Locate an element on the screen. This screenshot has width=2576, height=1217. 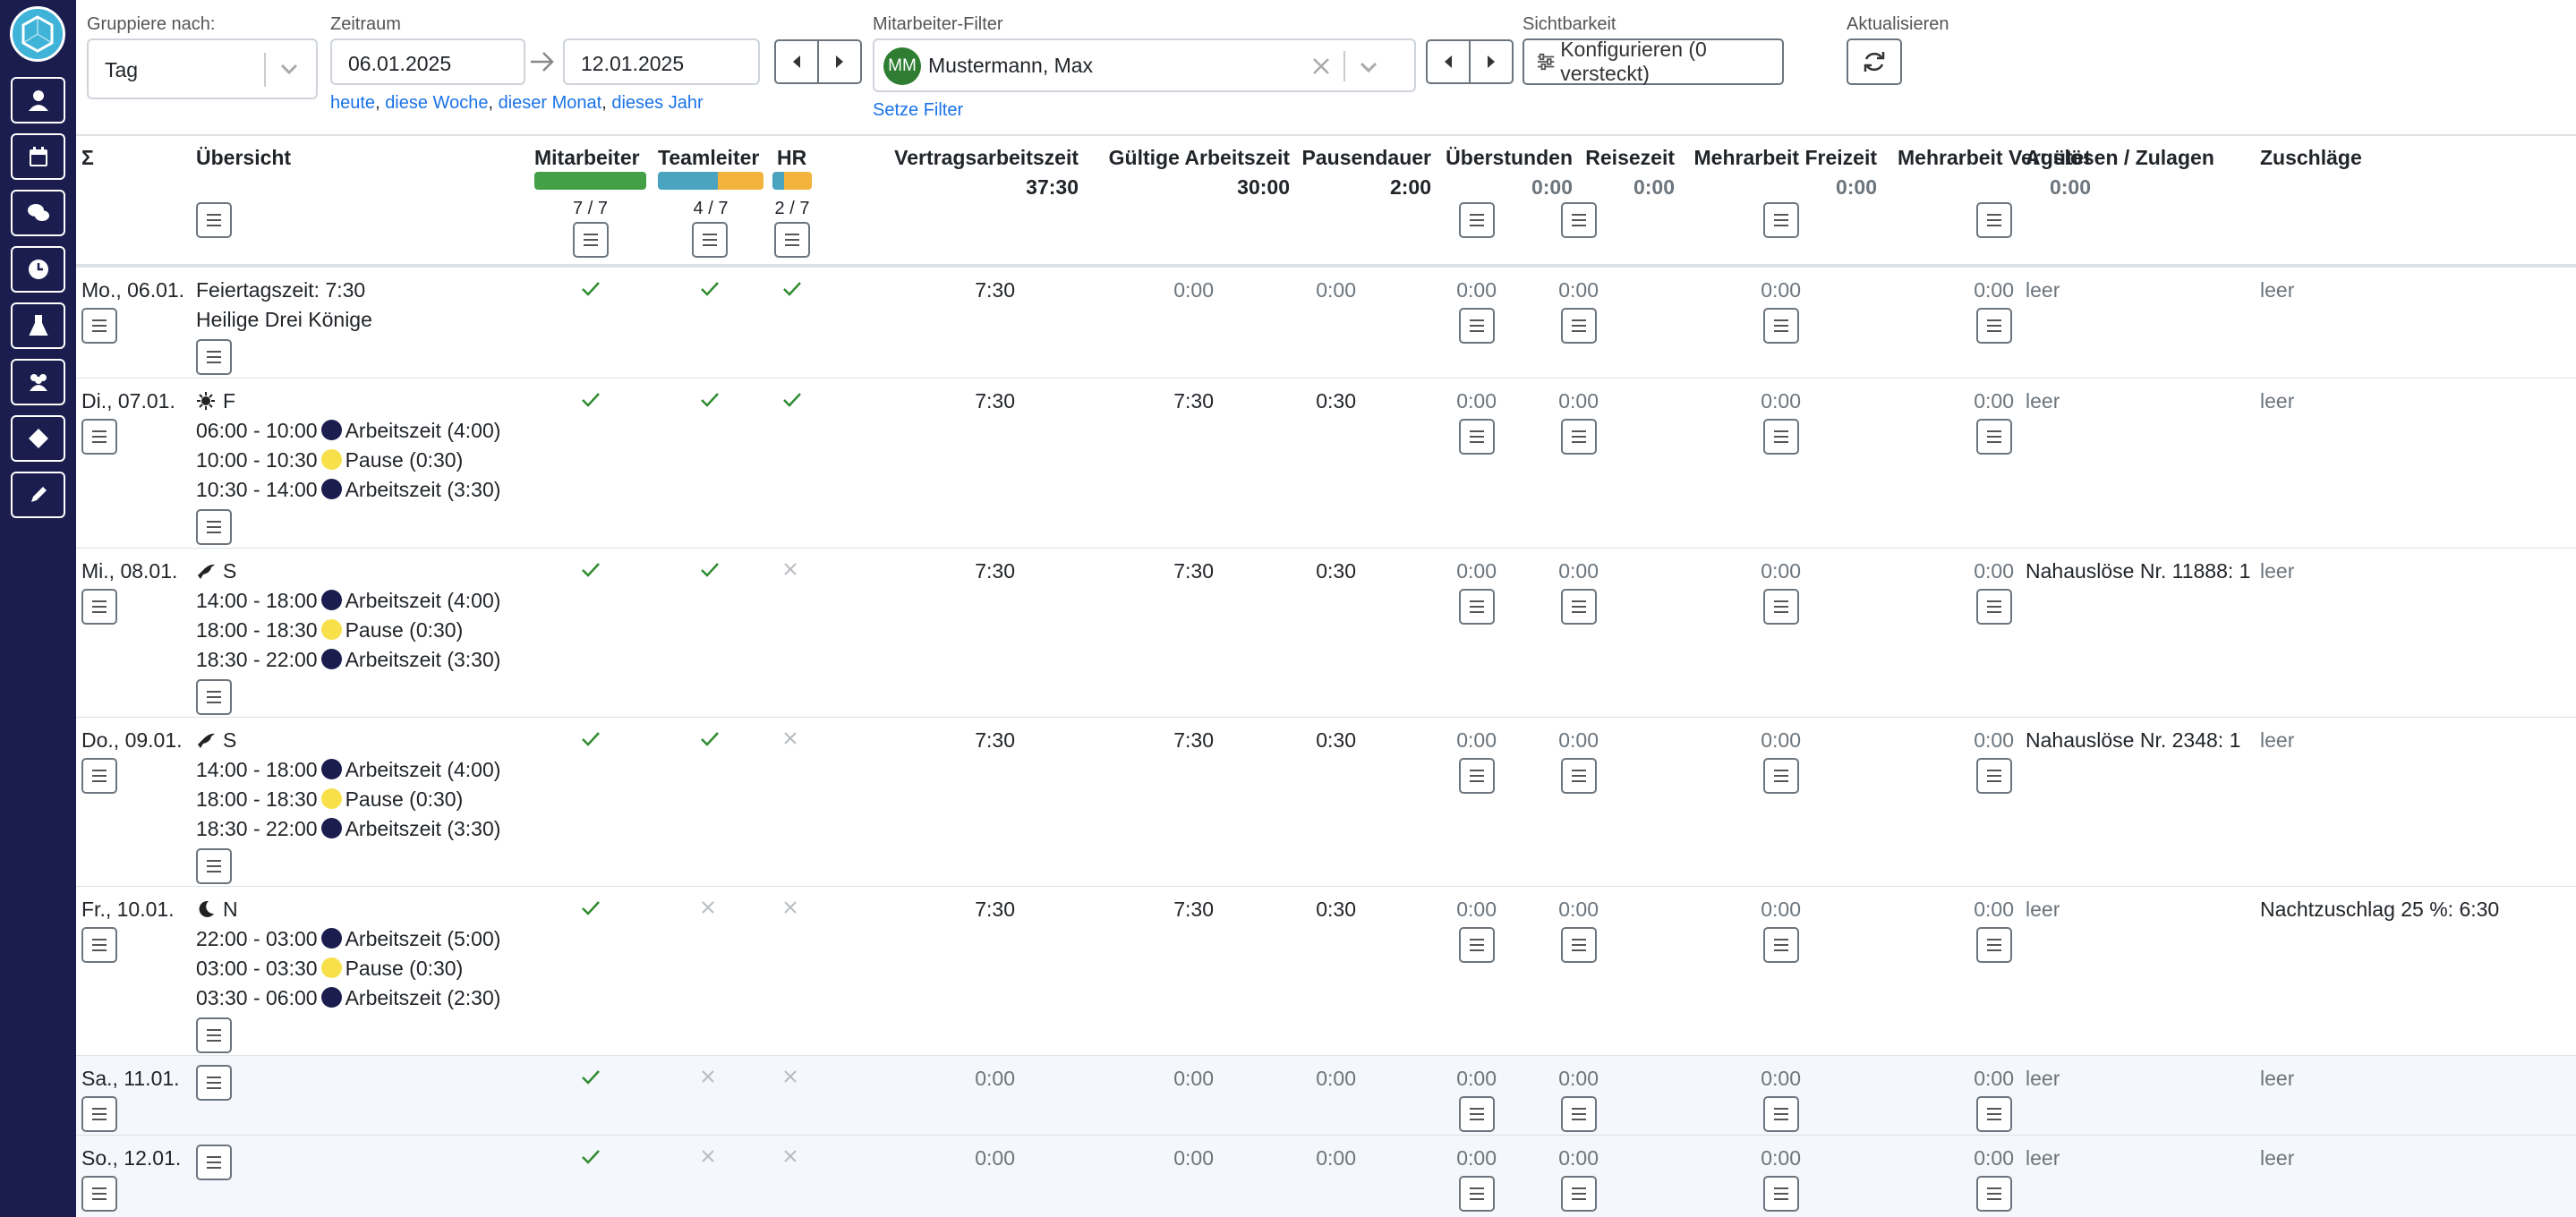
employee-menu-button is located at coordinates (591, 240).